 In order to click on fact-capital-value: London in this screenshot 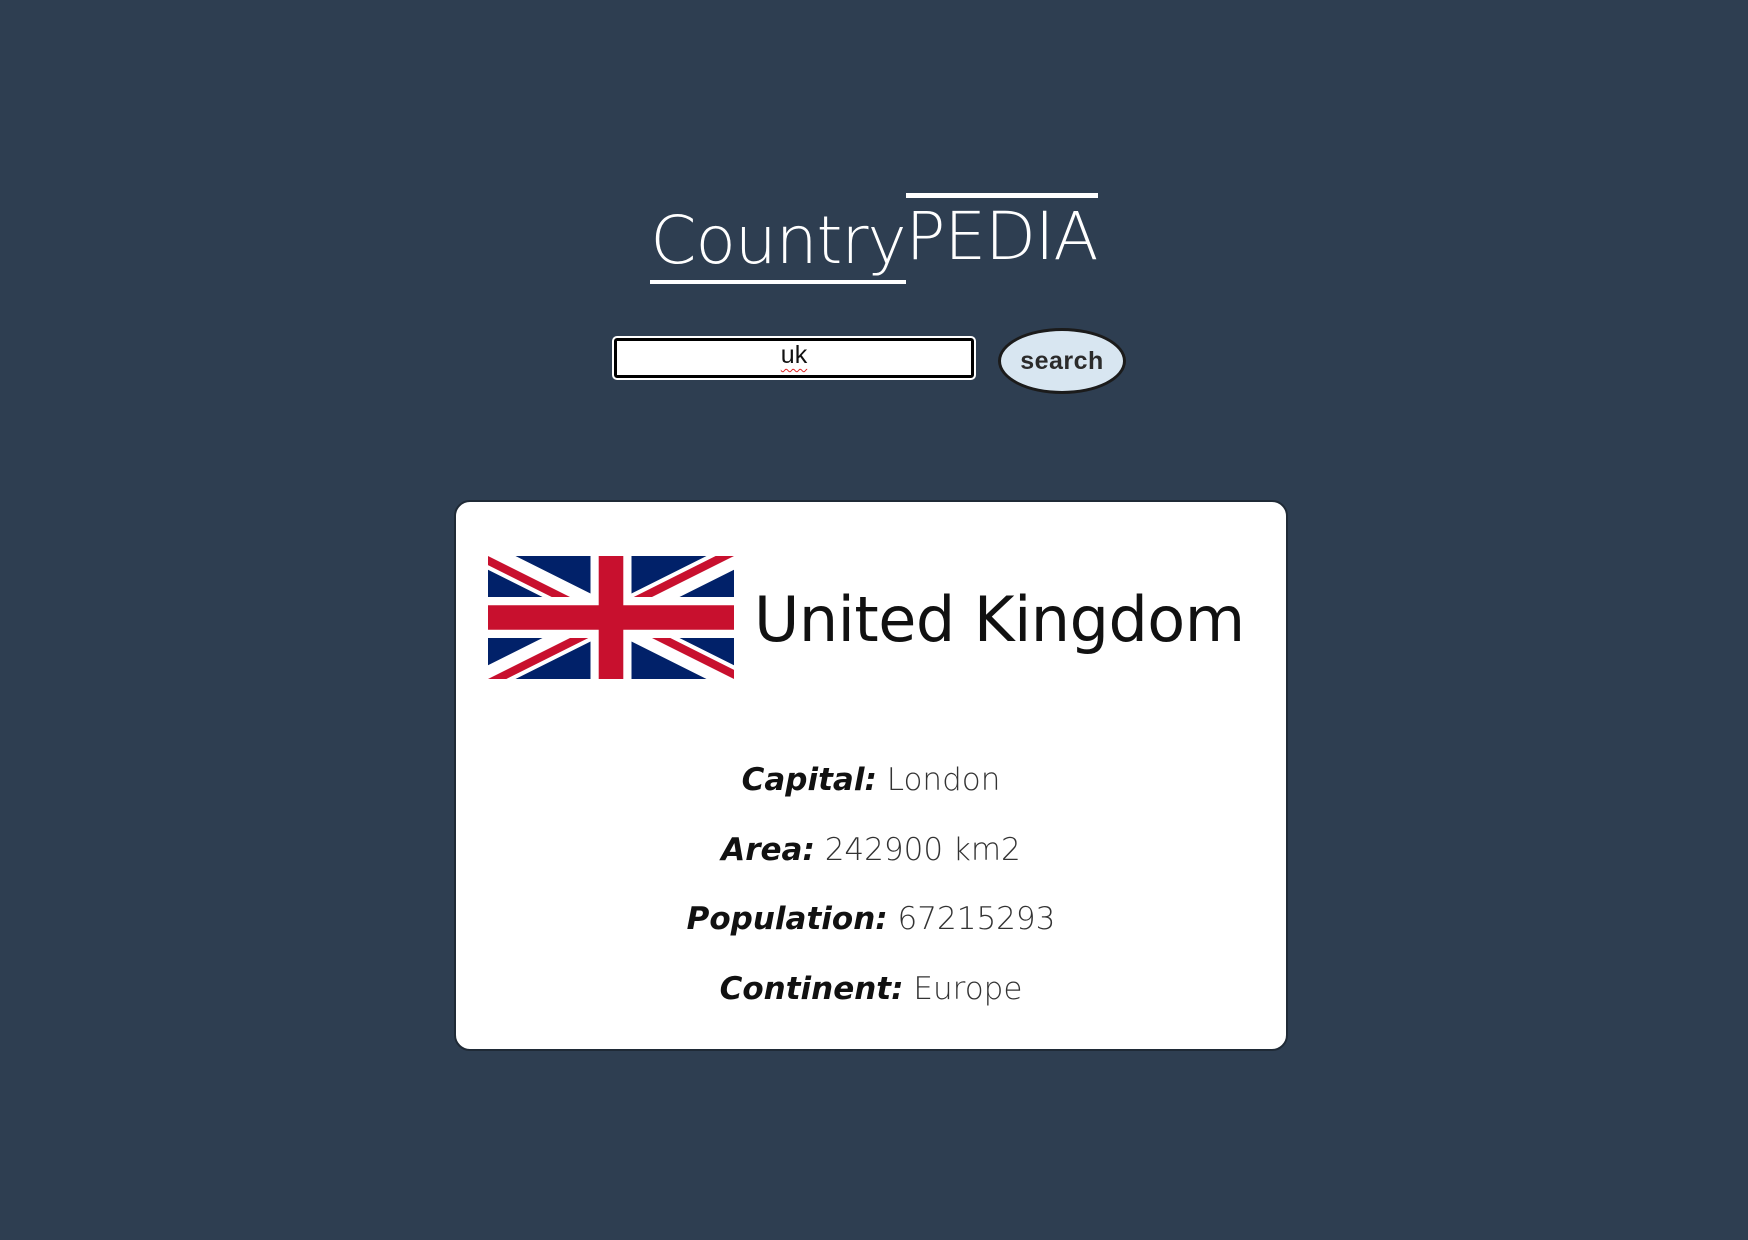, I will do `click(943, 780)`.